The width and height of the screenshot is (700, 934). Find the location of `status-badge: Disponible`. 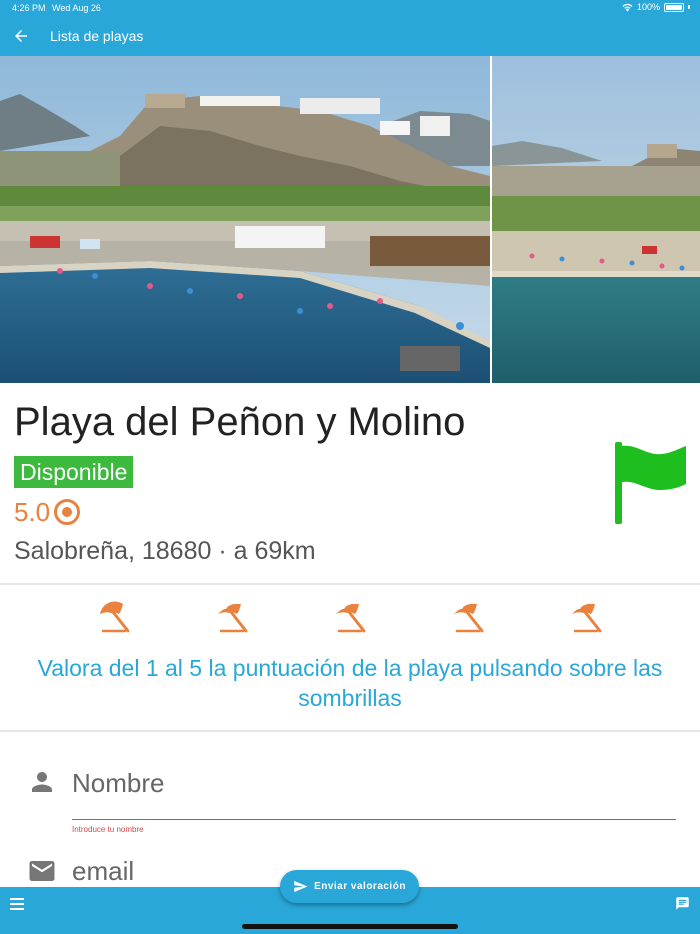

status-badge: Disponible is located at coordinates (74, 472).